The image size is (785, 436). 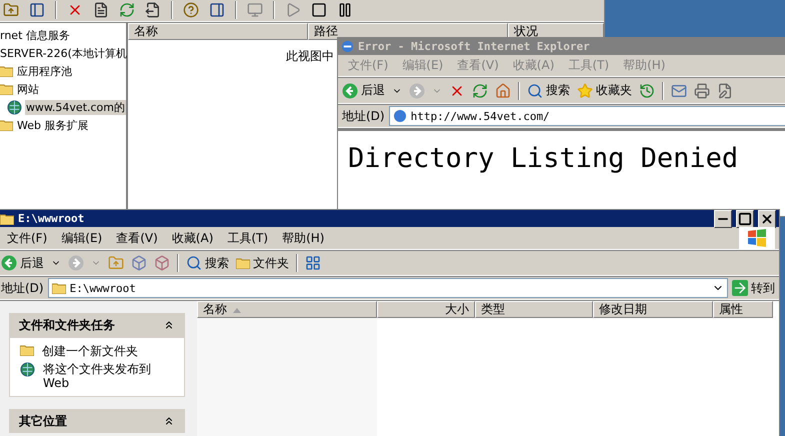 I want to click on column-header: 属性, so click(x=743, y=309).